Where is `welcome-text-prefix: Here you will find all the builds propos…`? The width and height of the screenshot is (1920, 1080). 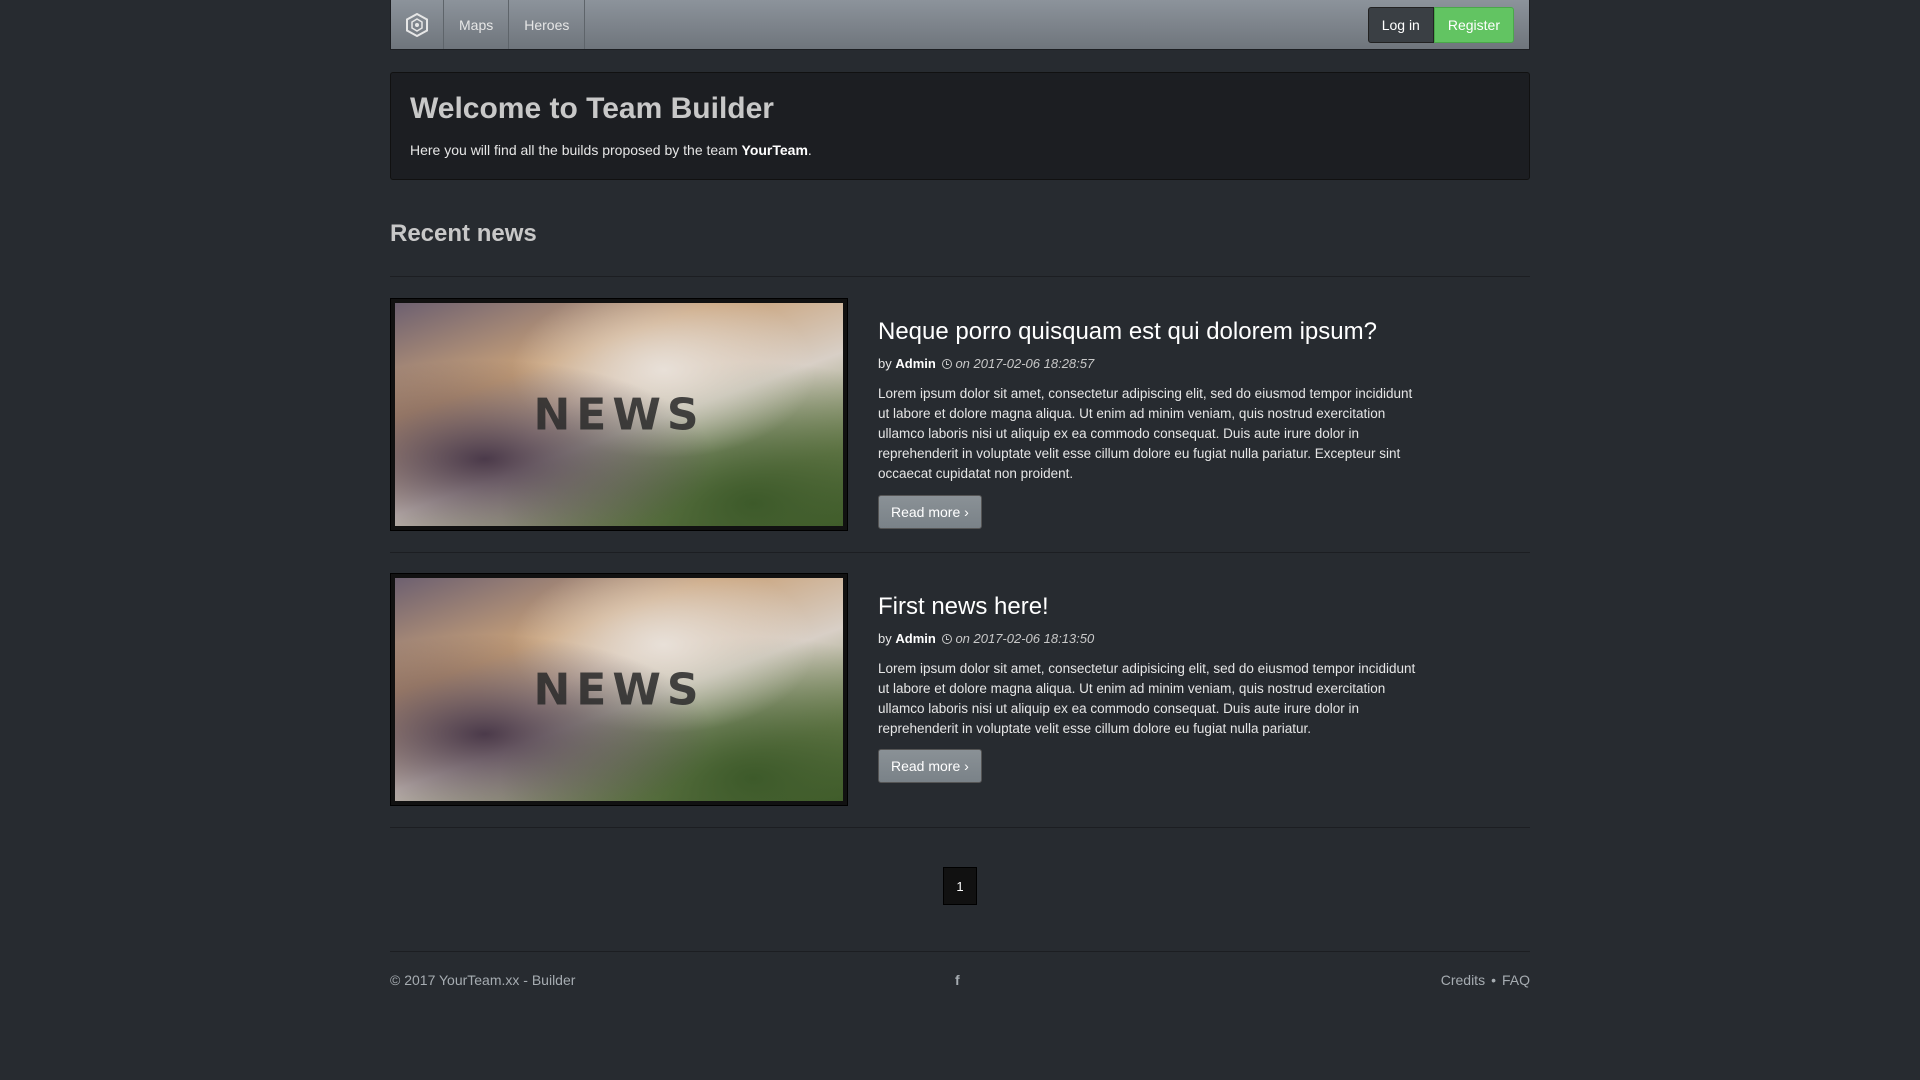
welcome-text-prefix: Here you will find all the builds propos… is located at coordinates (574, 150).